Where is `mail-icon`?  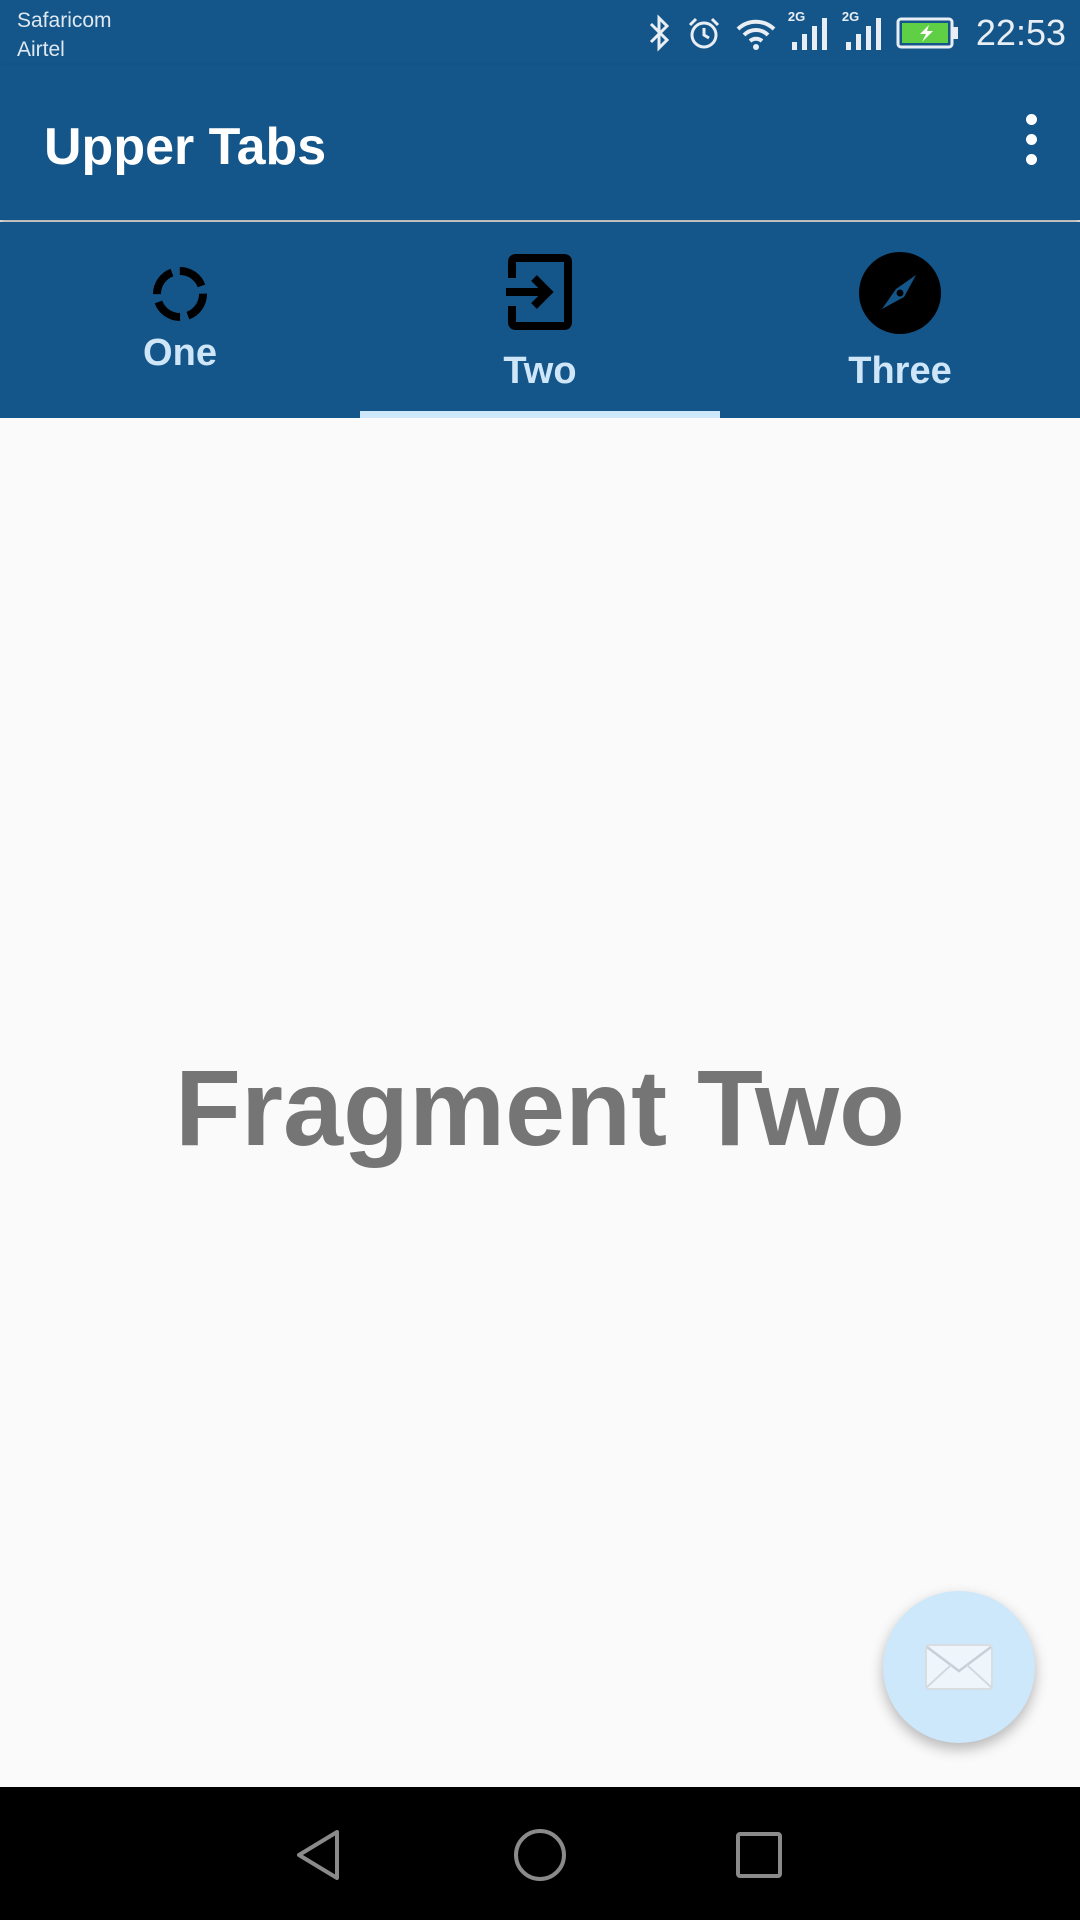 mail-icon is located at coordinates (959, 1667).